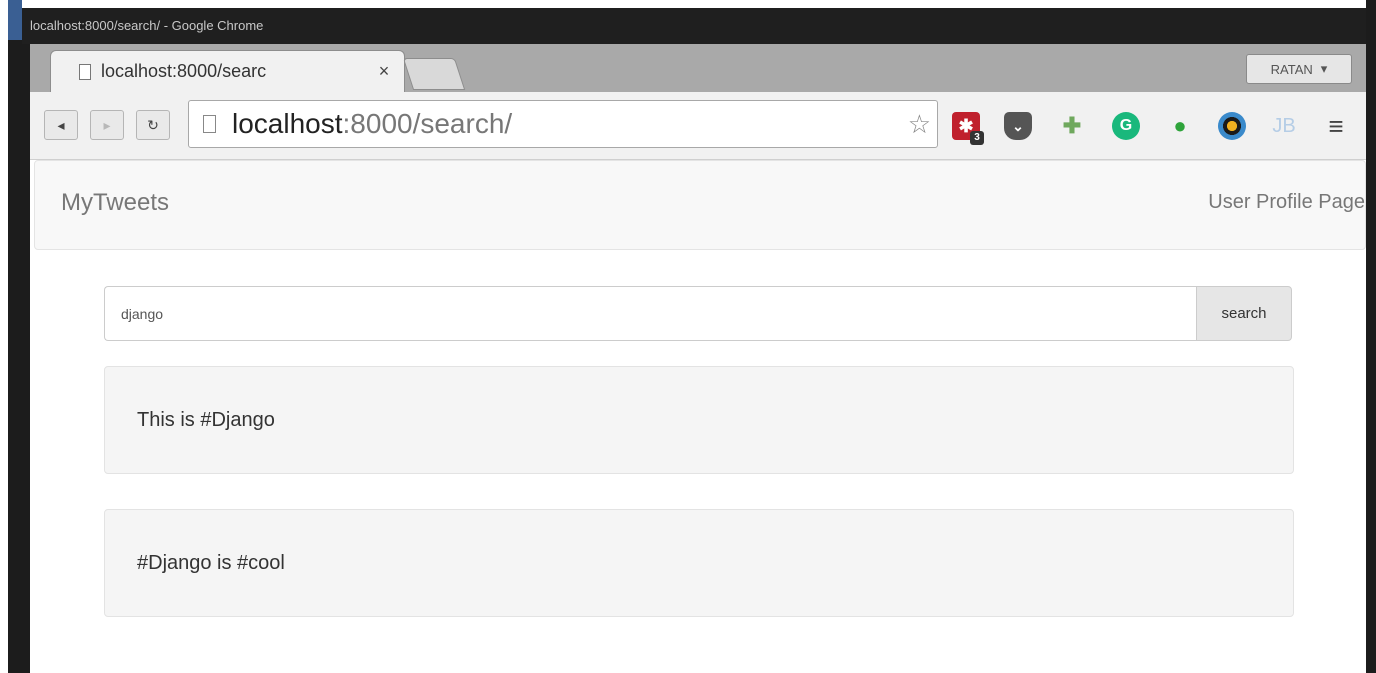 This screenshot has height=673, width=1376. I want to click on window-titlebar: localhost:8000/search/ - Google Chrome, so click(694, 26).